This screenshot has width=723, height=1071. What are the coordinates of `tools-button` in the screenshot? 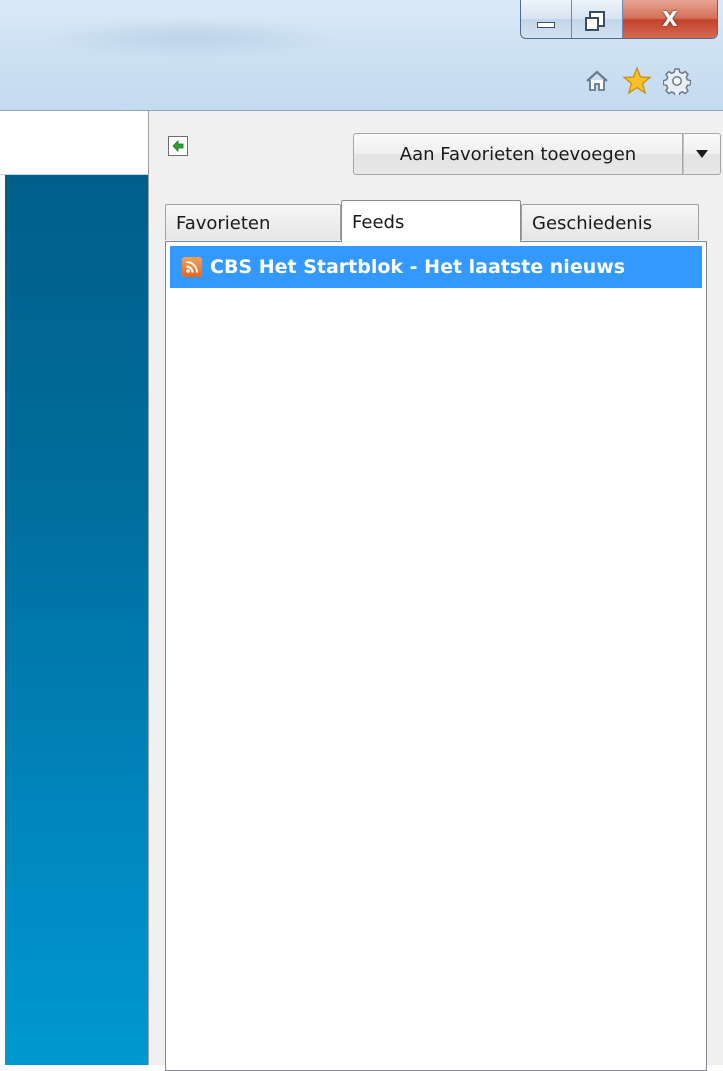 It's located at (677, 81).